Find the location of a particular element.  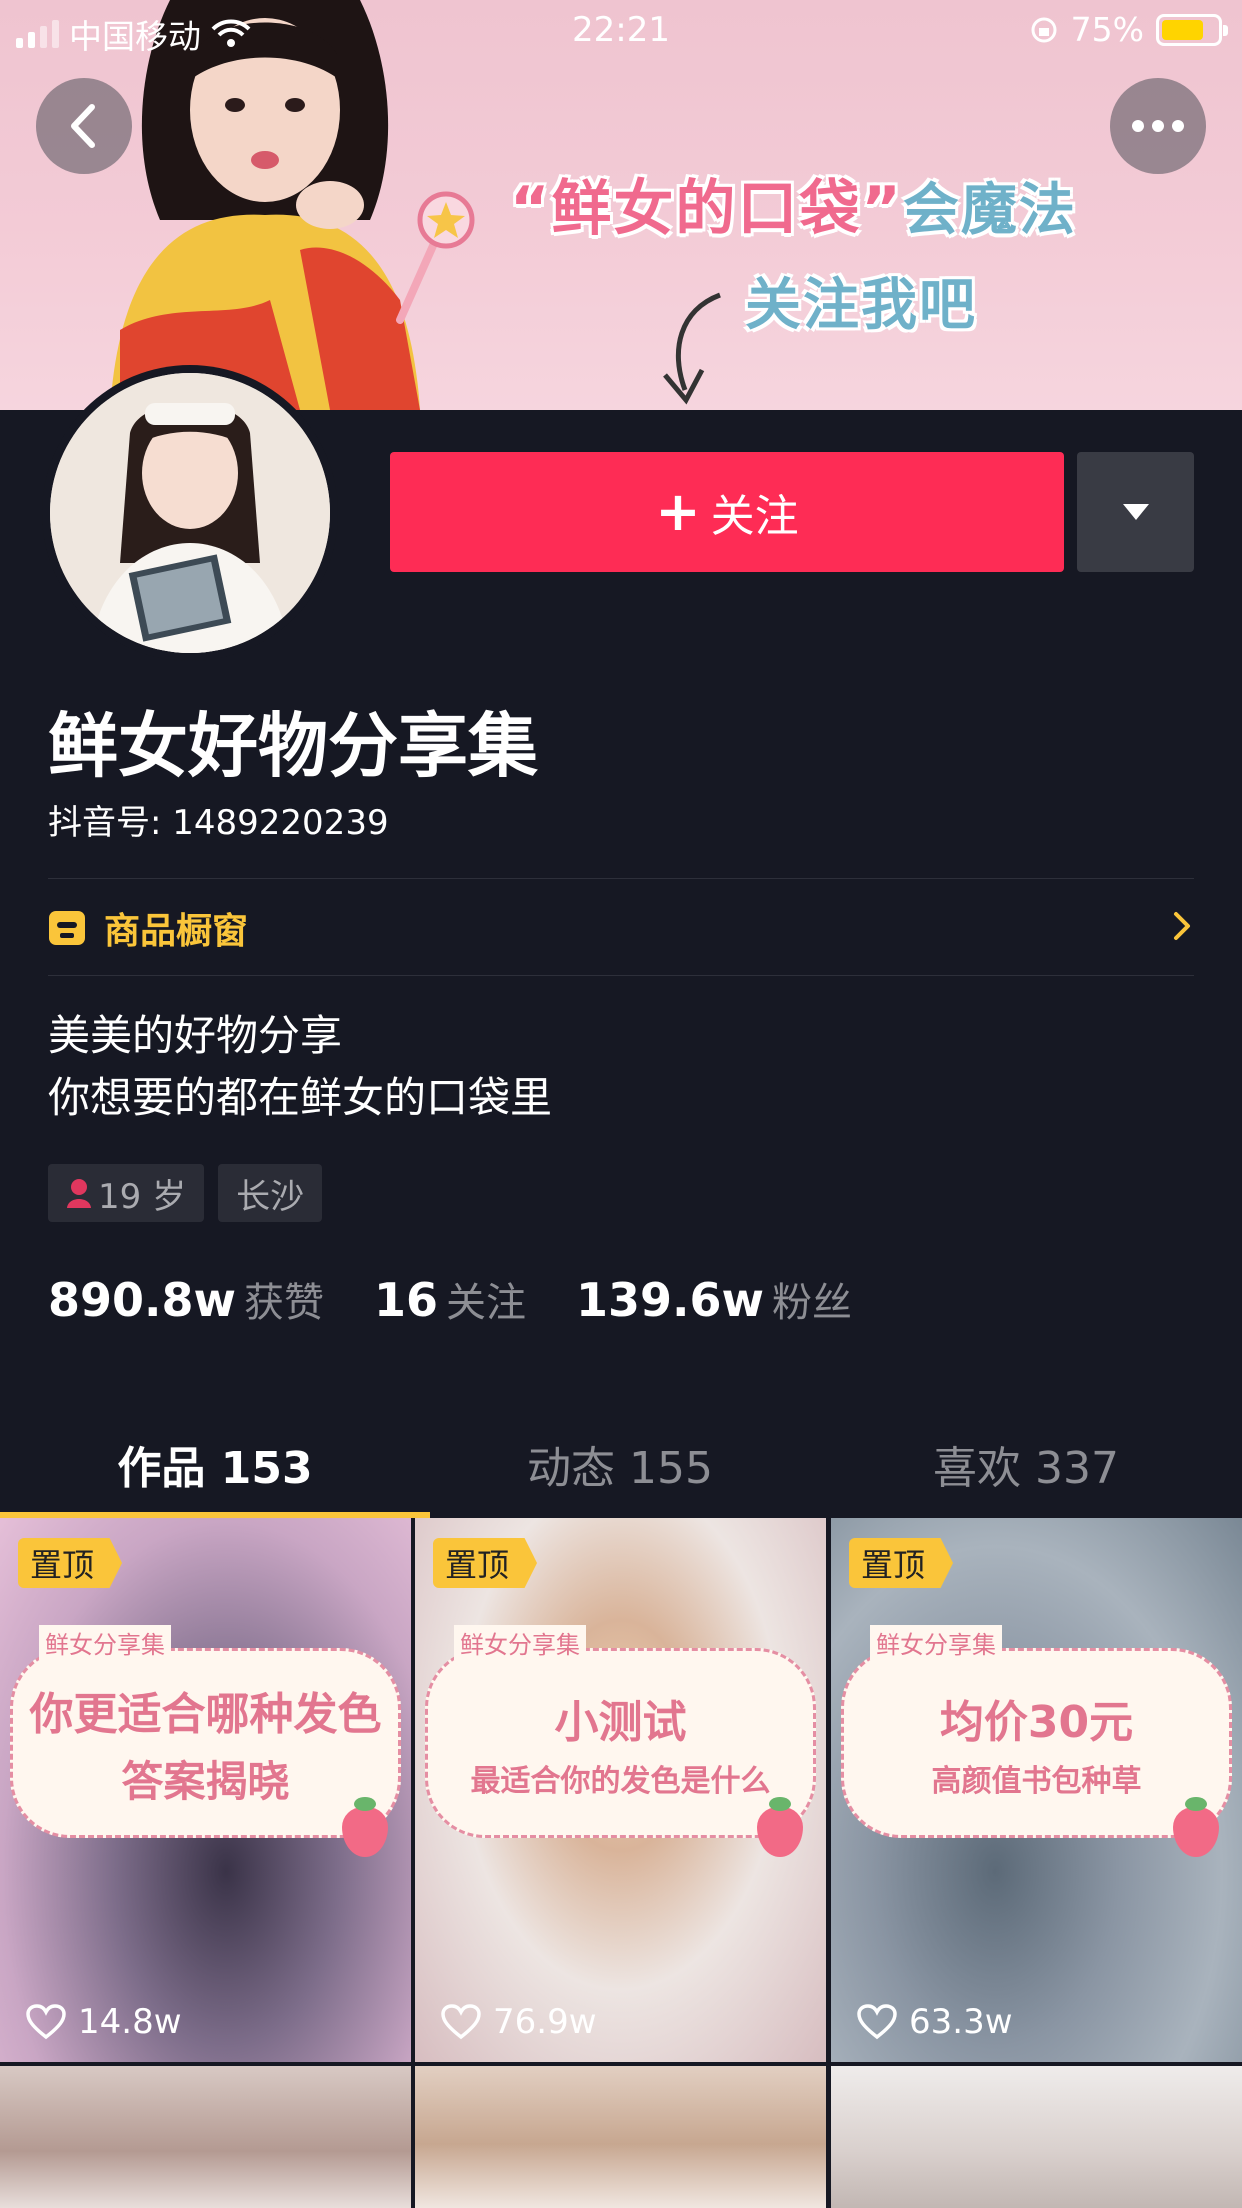

age-tag: 19 岁 is located at coordinates (126, 1193).